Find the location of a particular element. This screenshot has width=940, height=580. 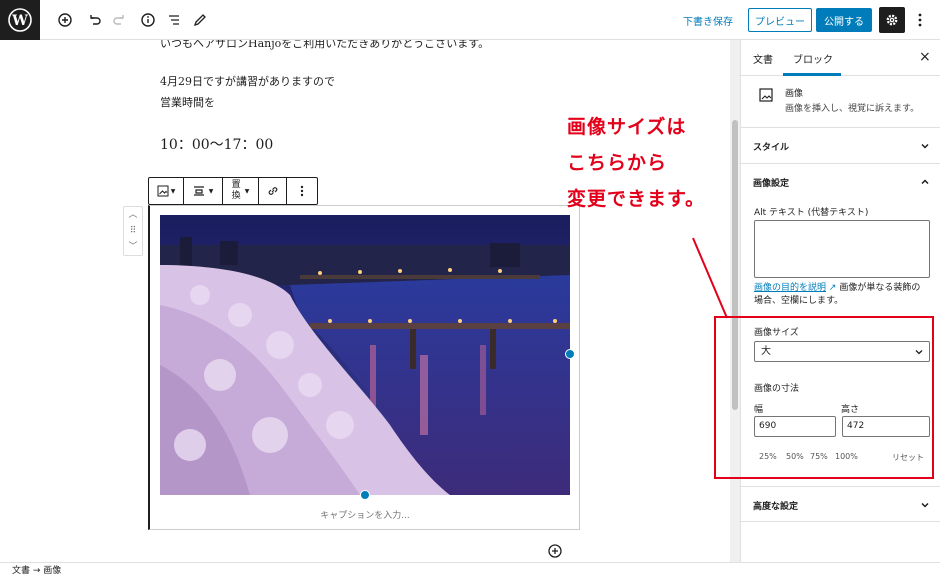

resize-handle-right is located at coordinates (570, 354).